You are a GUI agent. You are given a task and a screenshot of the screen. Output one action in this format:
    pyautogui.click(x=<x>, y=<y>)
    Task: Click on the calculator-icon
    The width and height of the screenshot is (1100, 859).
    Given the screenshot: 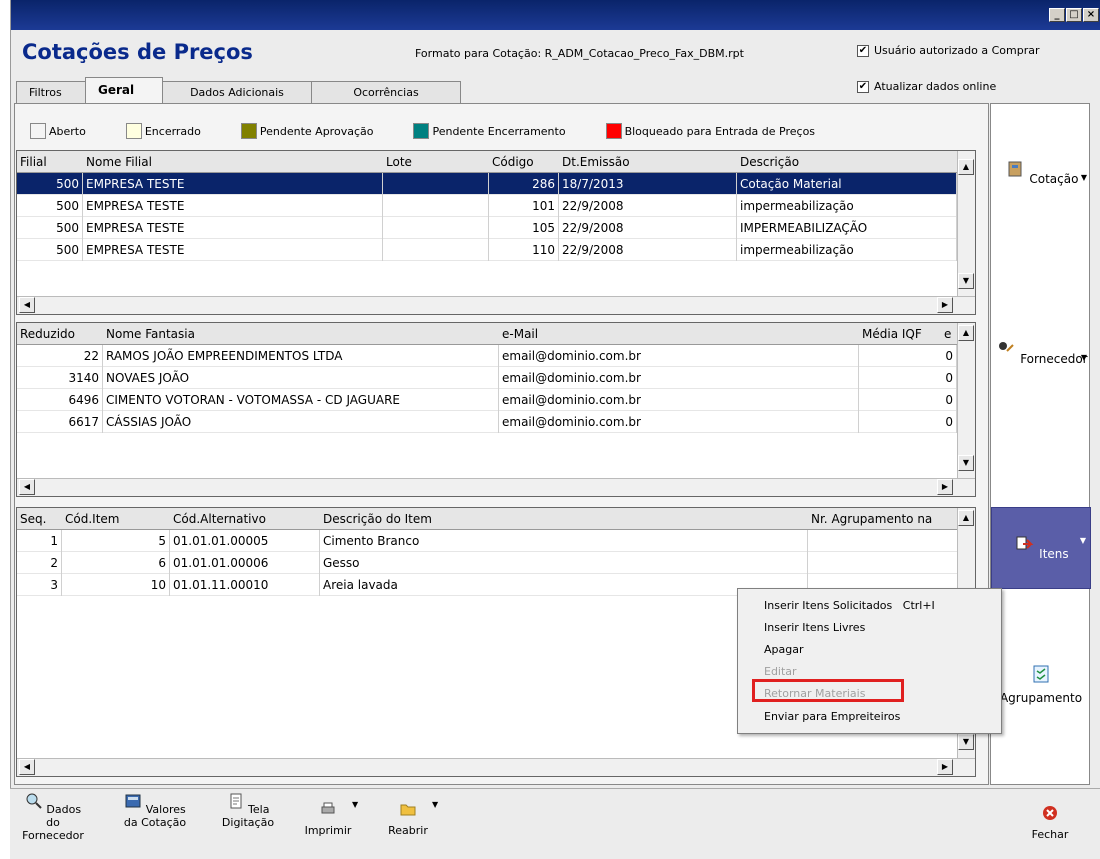 What is the action you would take?
    pyautogui.click(x=133, y=801)
    